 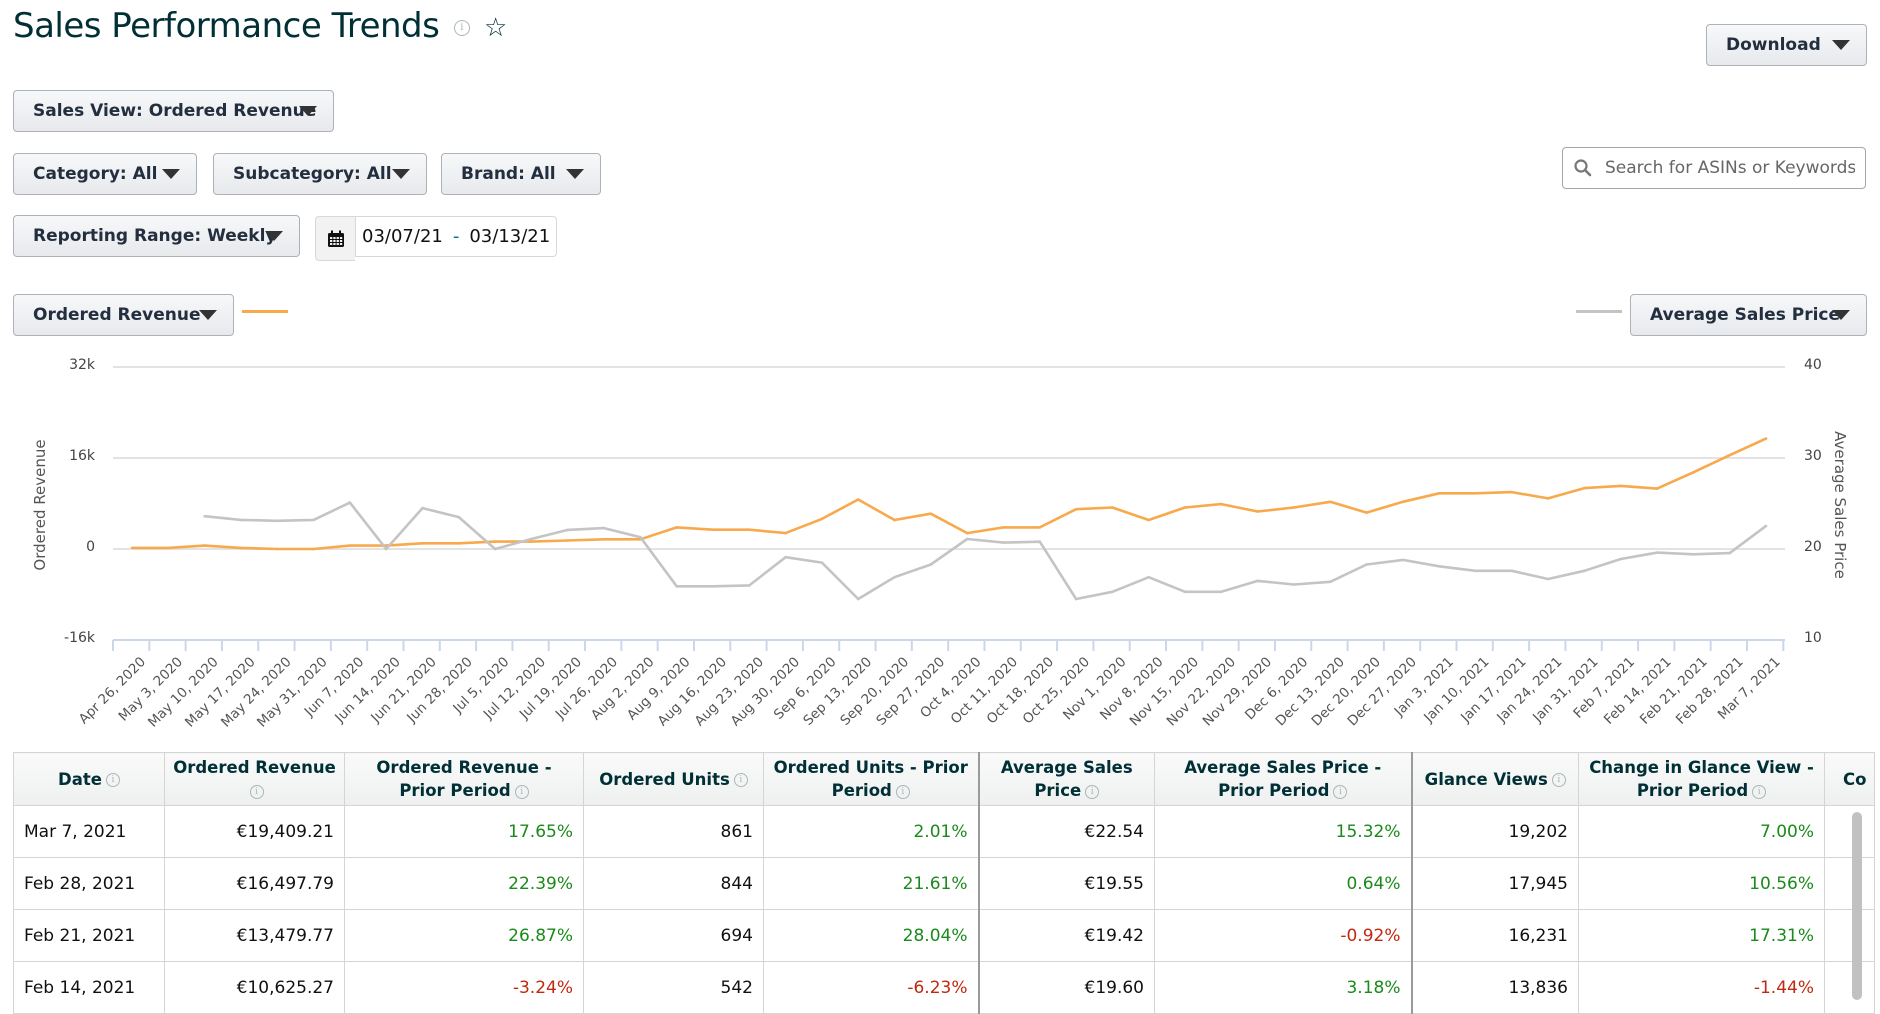 What do you see at coordinates (402, 236) in the screenshot?
I see `start-date-input: 03/07/21` at bounding box center [402, 236].